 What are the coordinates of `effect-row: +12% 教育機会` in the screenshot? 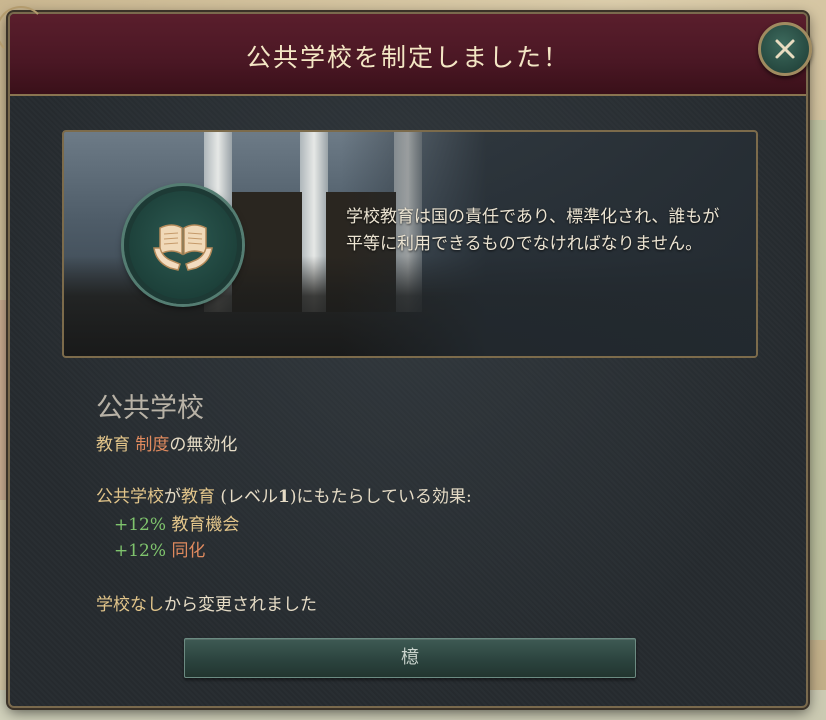 It's located at (176, 522).